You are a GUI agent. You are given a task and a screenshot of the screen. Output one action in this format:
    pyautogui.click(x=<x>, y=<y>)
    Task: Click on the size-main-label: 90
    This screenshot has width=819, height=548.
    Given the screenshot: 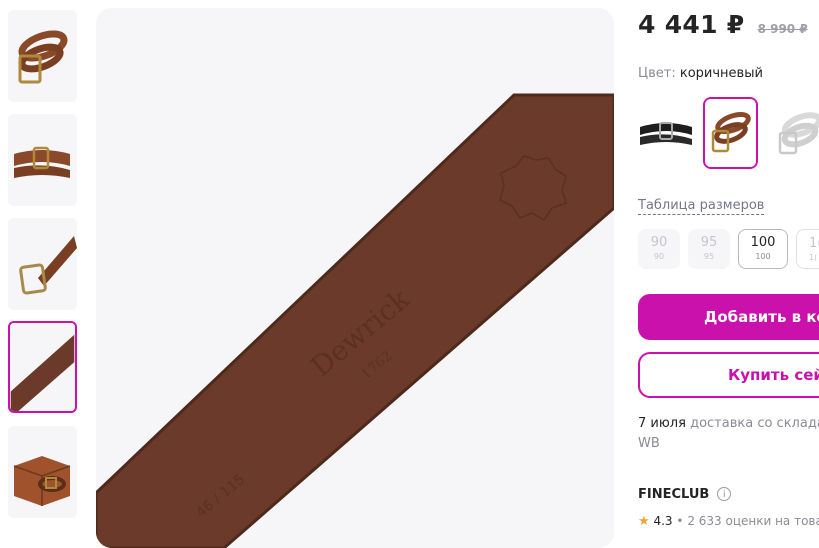 What is the action you would take?
    pyautogui.click(x=659, y=242)
    